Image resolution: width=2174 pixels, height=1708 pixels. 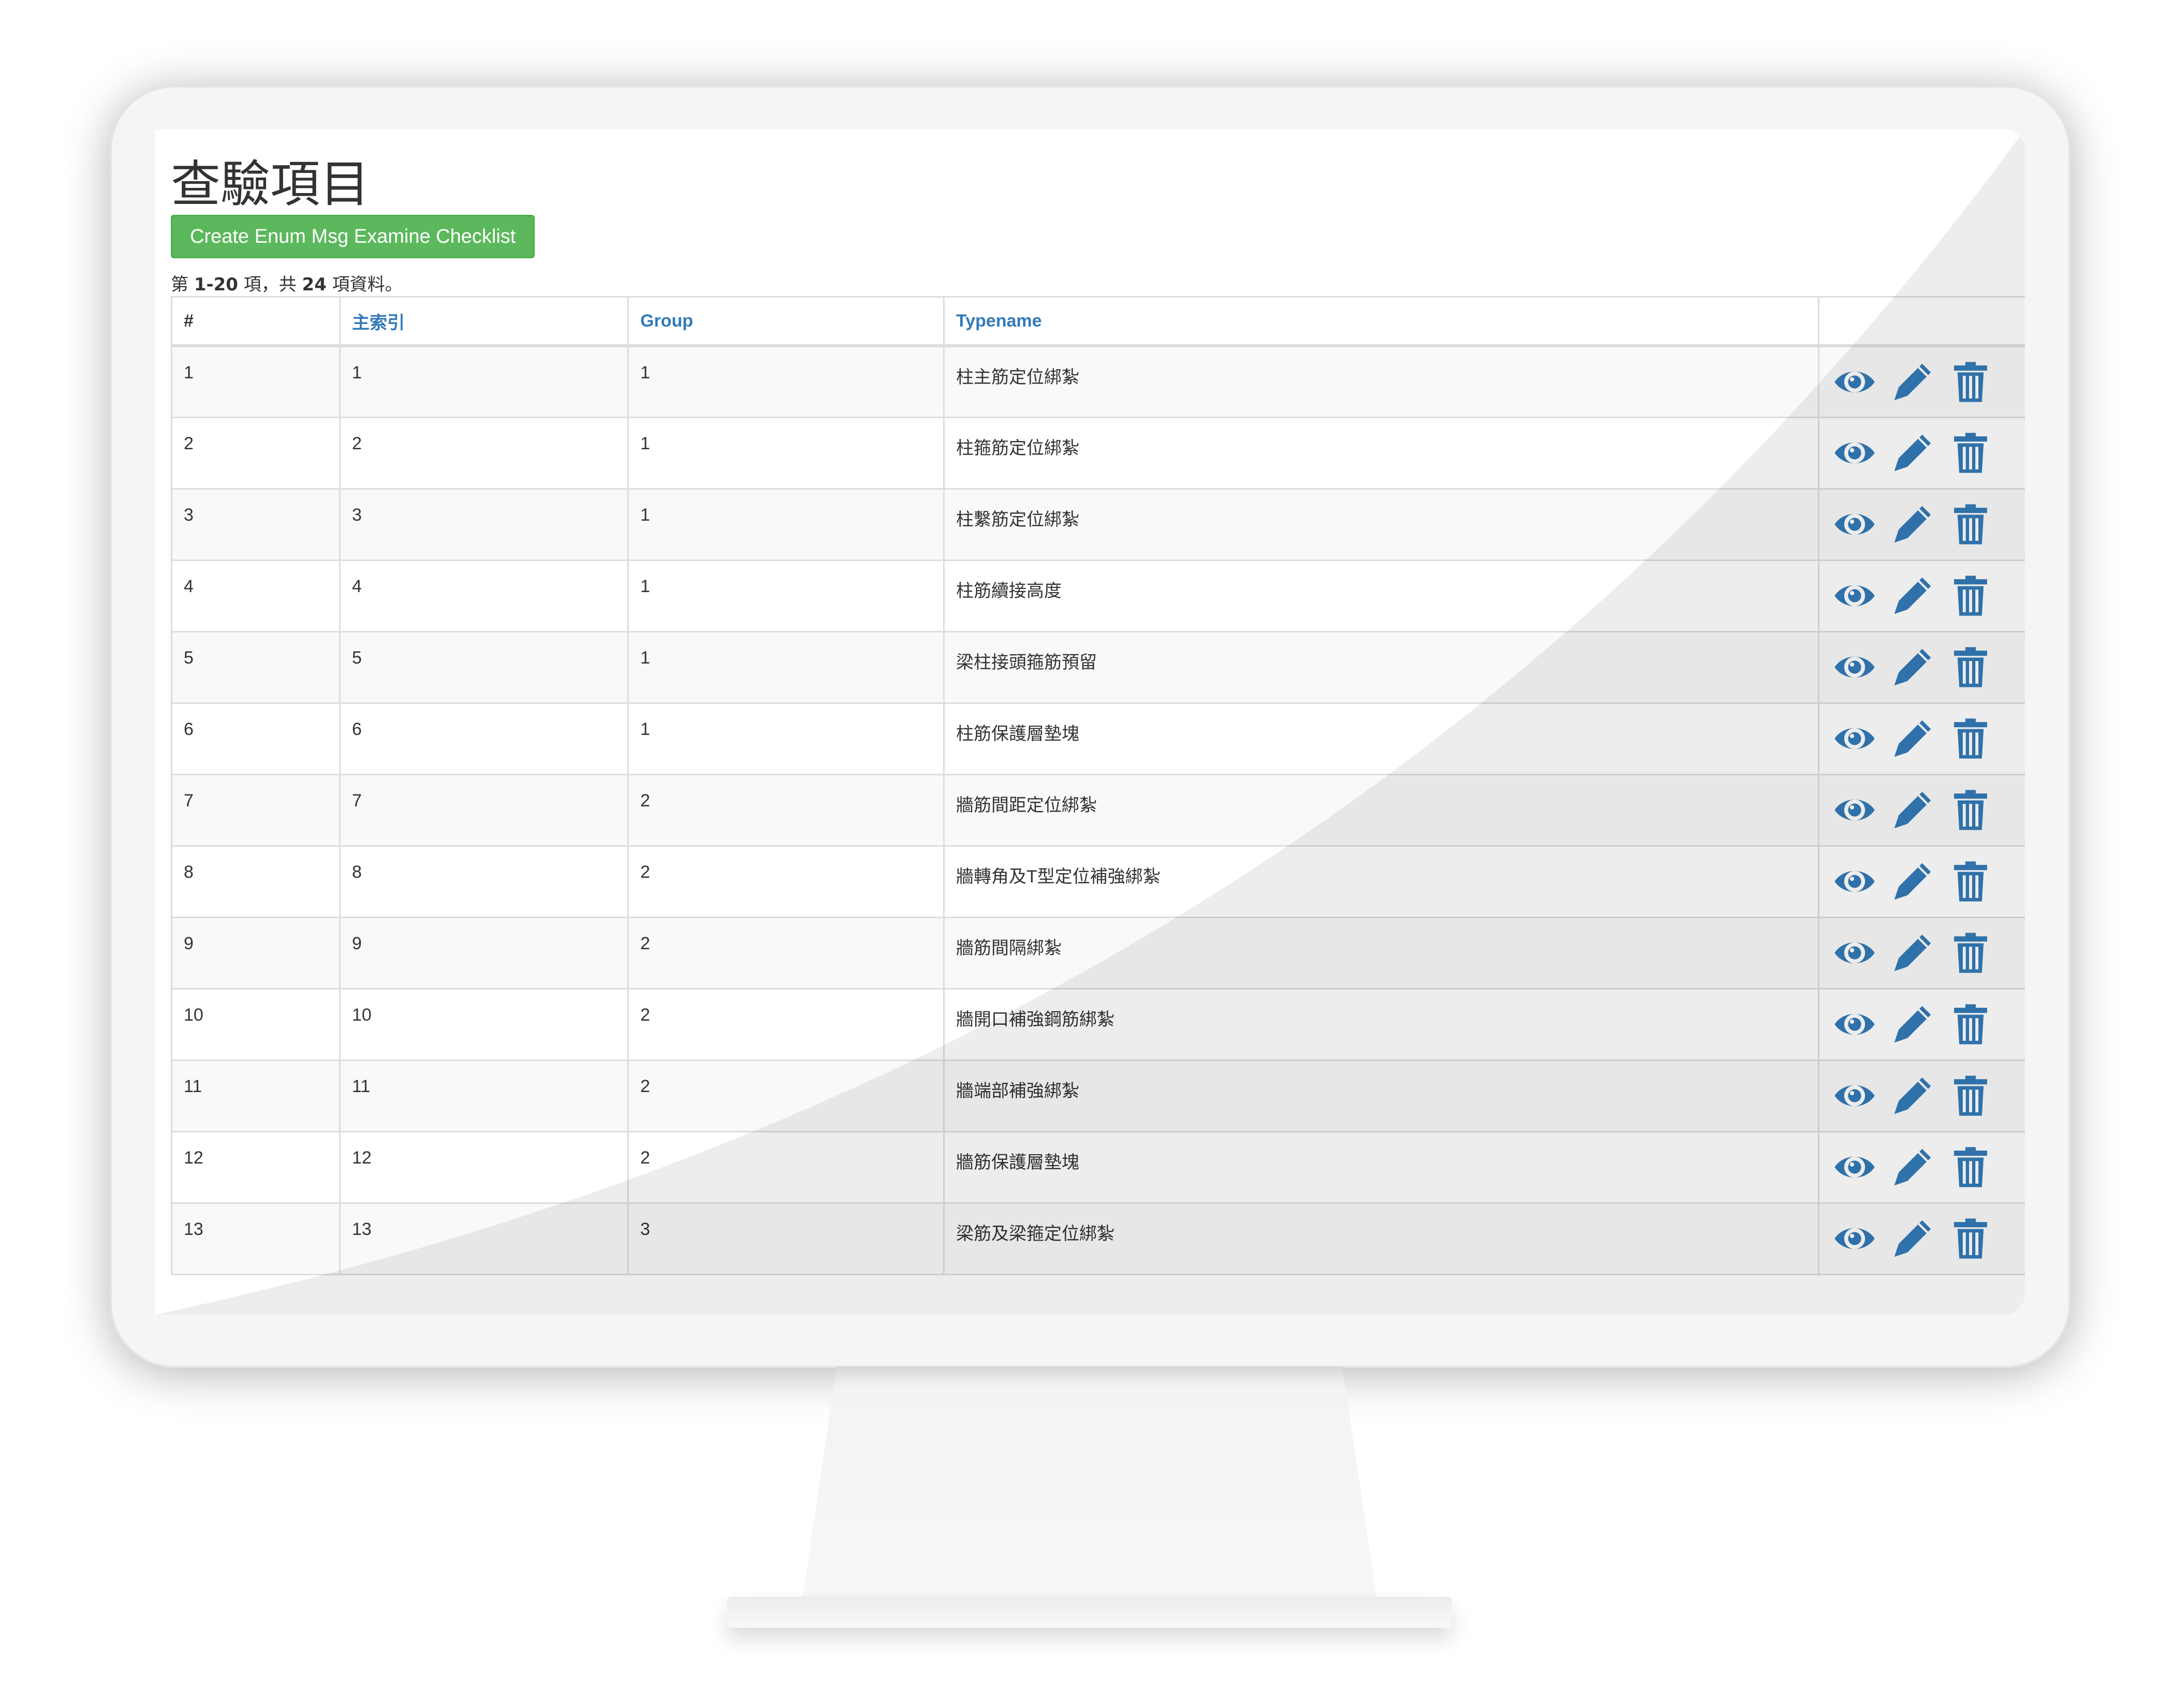 I want to click on summary-total: 24, so click(x=314, y=284).